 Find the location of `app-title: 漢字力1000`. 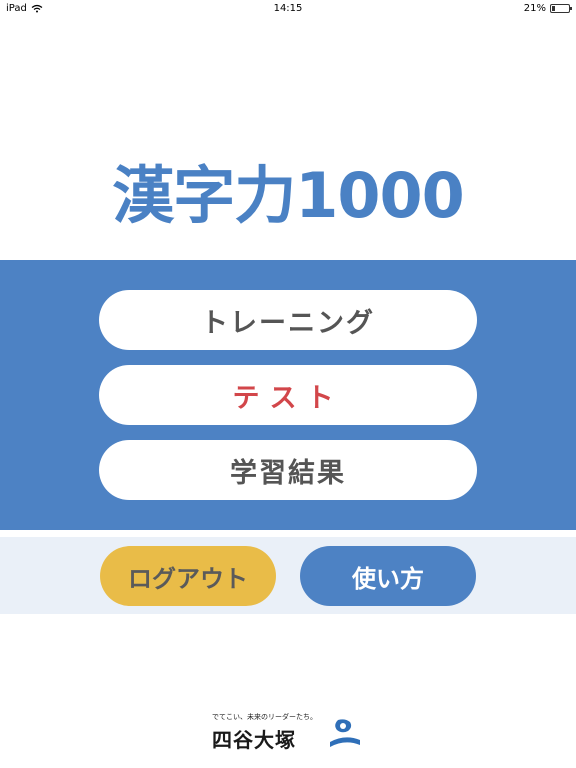

app-title: 漢字力1000 is located at coordinates (288, 195).